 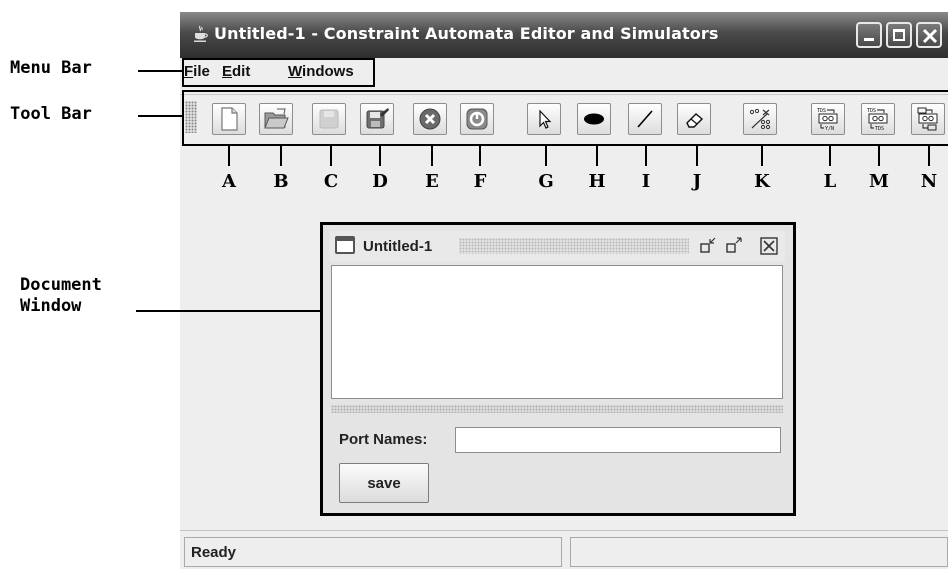 What do you see at coordinates (384, 483) in the screenshot?
I see `document-save-button: save` at bounding box center [384, 483].